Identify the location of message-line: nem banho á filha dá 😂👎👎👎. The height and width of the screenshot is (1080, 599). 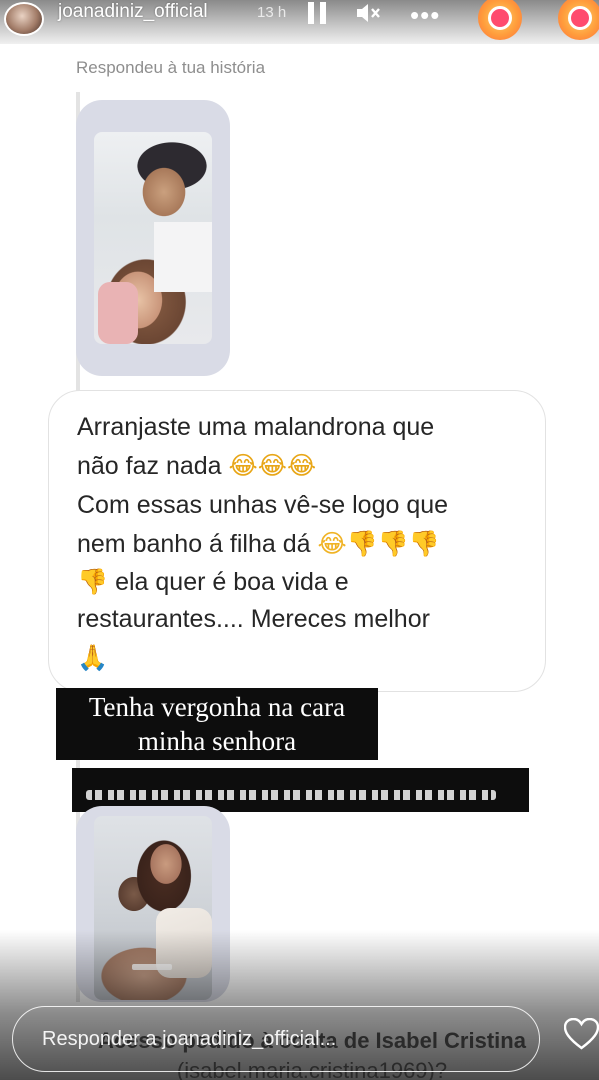
(258, 544).